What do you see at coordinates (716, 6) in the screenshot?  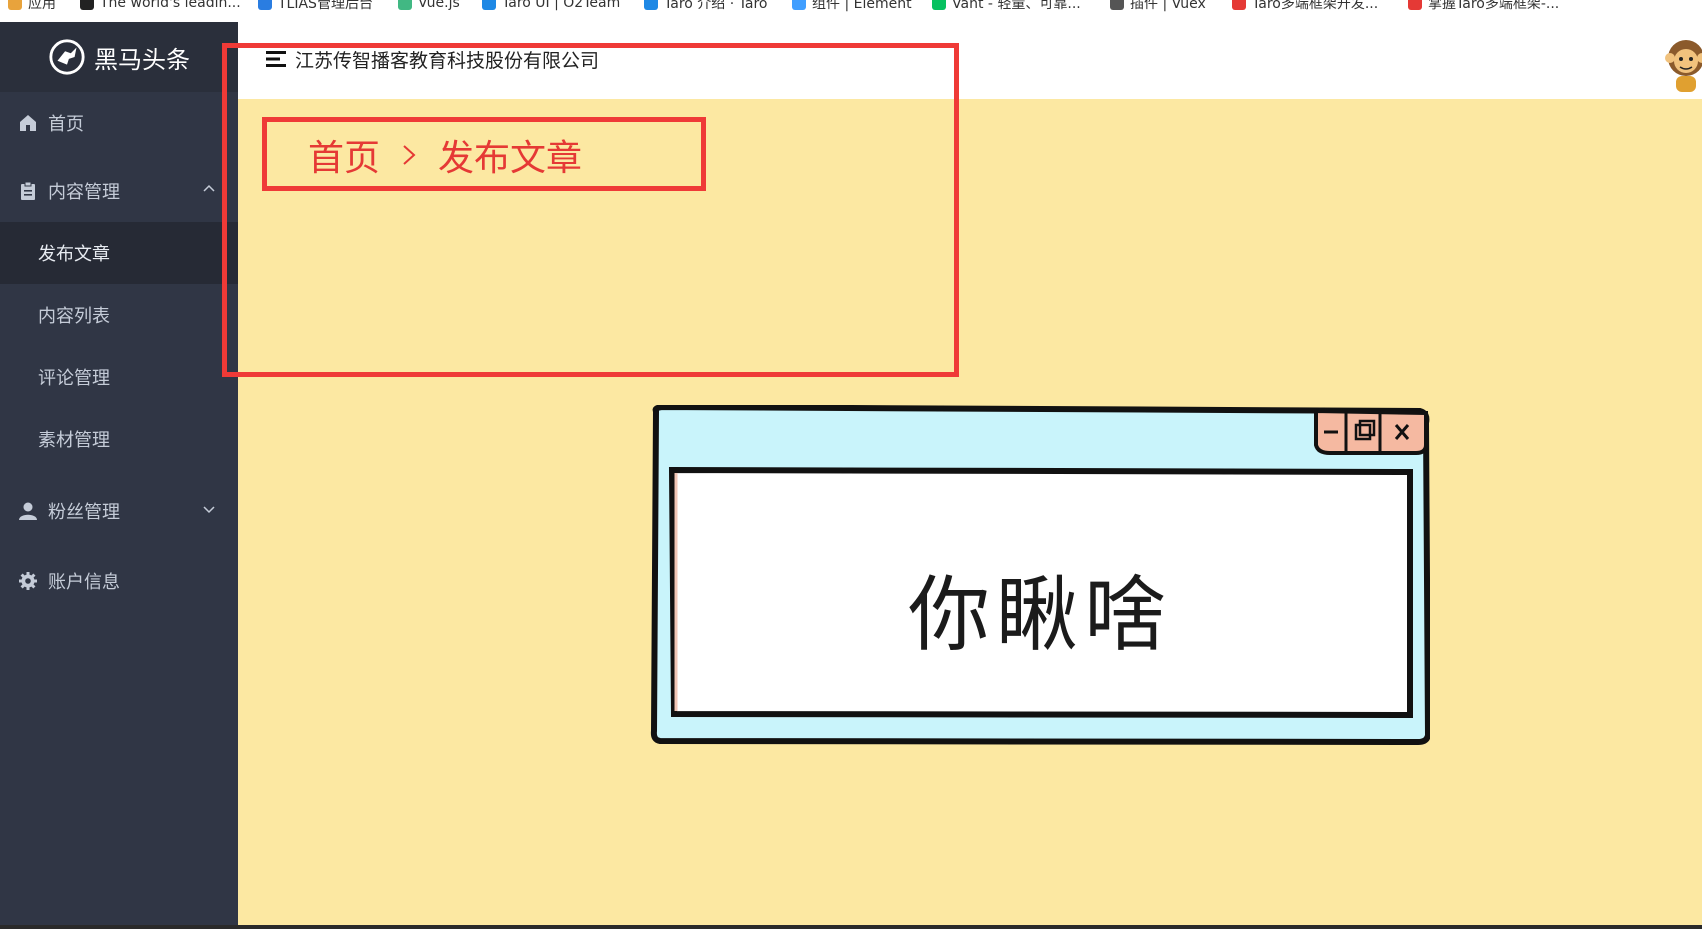 I see `bookmark-label: Taro 介绍 · Taro` at bounding box center [716, 6].